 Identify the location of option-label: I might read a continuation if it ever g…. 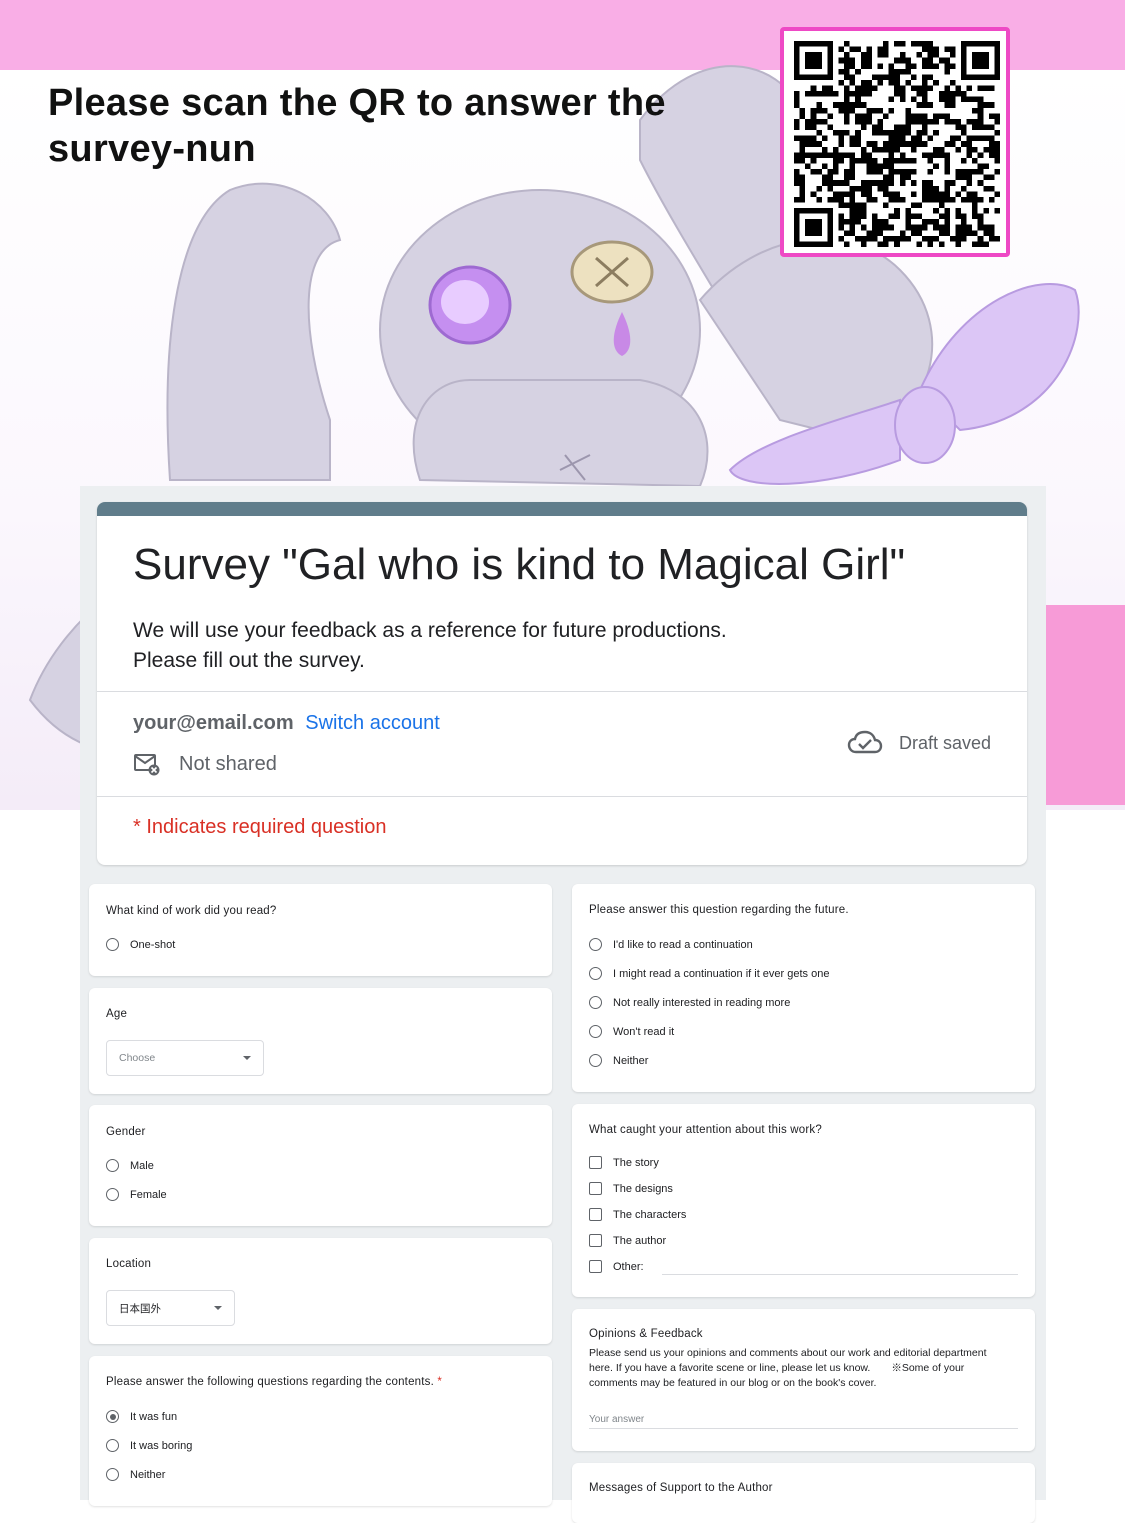
(721, 973).